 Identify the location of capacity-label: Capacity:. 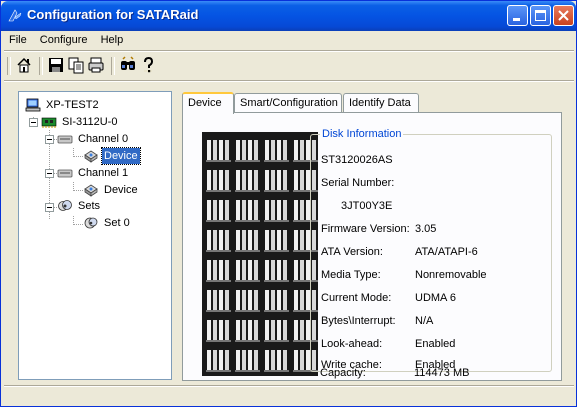
(343, 373).